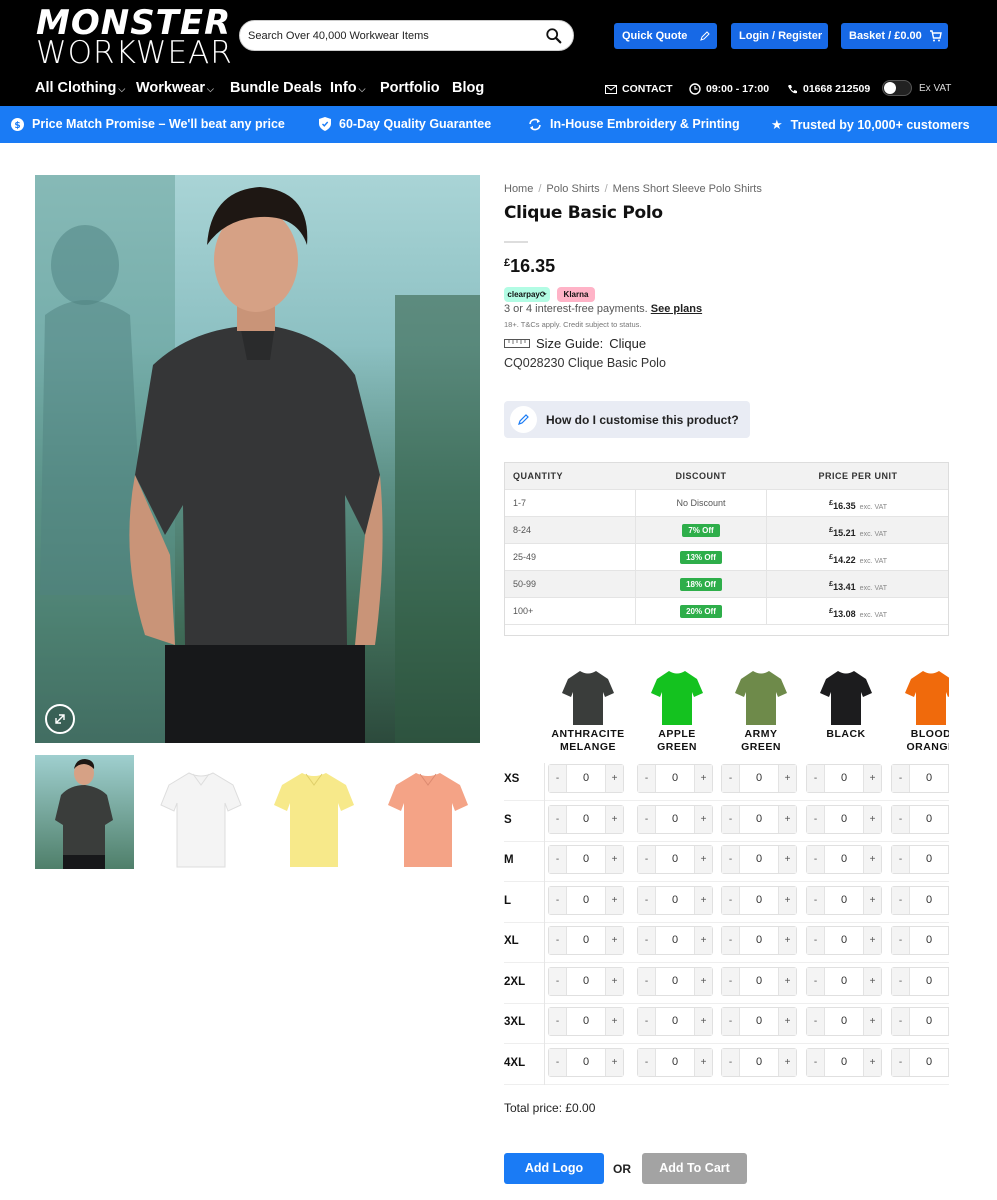 The height and width of the screenshot is (1200, 997). I want to click on colour-column-header: ANTHRACITE MELANGE, so click(588, 710).